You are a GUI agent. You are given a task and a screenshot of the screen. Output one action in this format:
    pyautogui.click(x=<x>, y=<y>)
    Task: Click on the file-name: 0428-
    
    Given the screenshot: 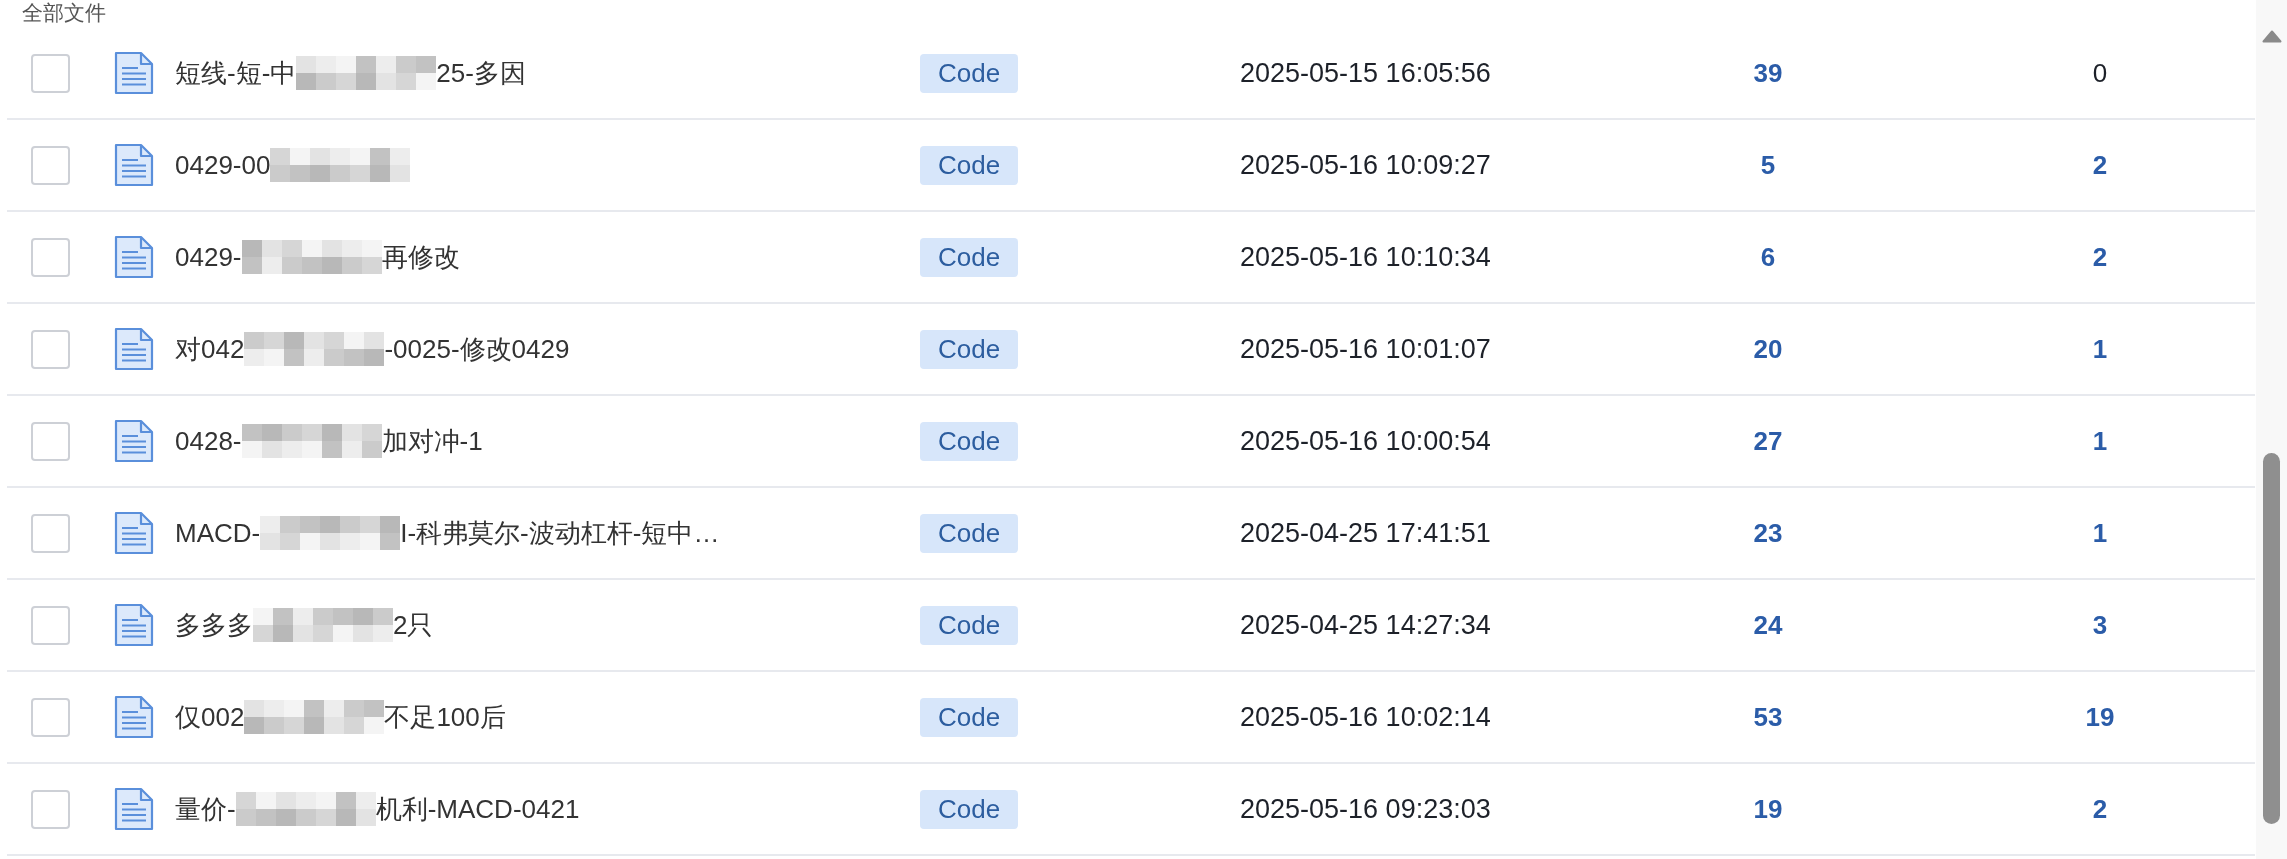 What is the action you would take?
    pyautogui.click(x=208, y=441)
    